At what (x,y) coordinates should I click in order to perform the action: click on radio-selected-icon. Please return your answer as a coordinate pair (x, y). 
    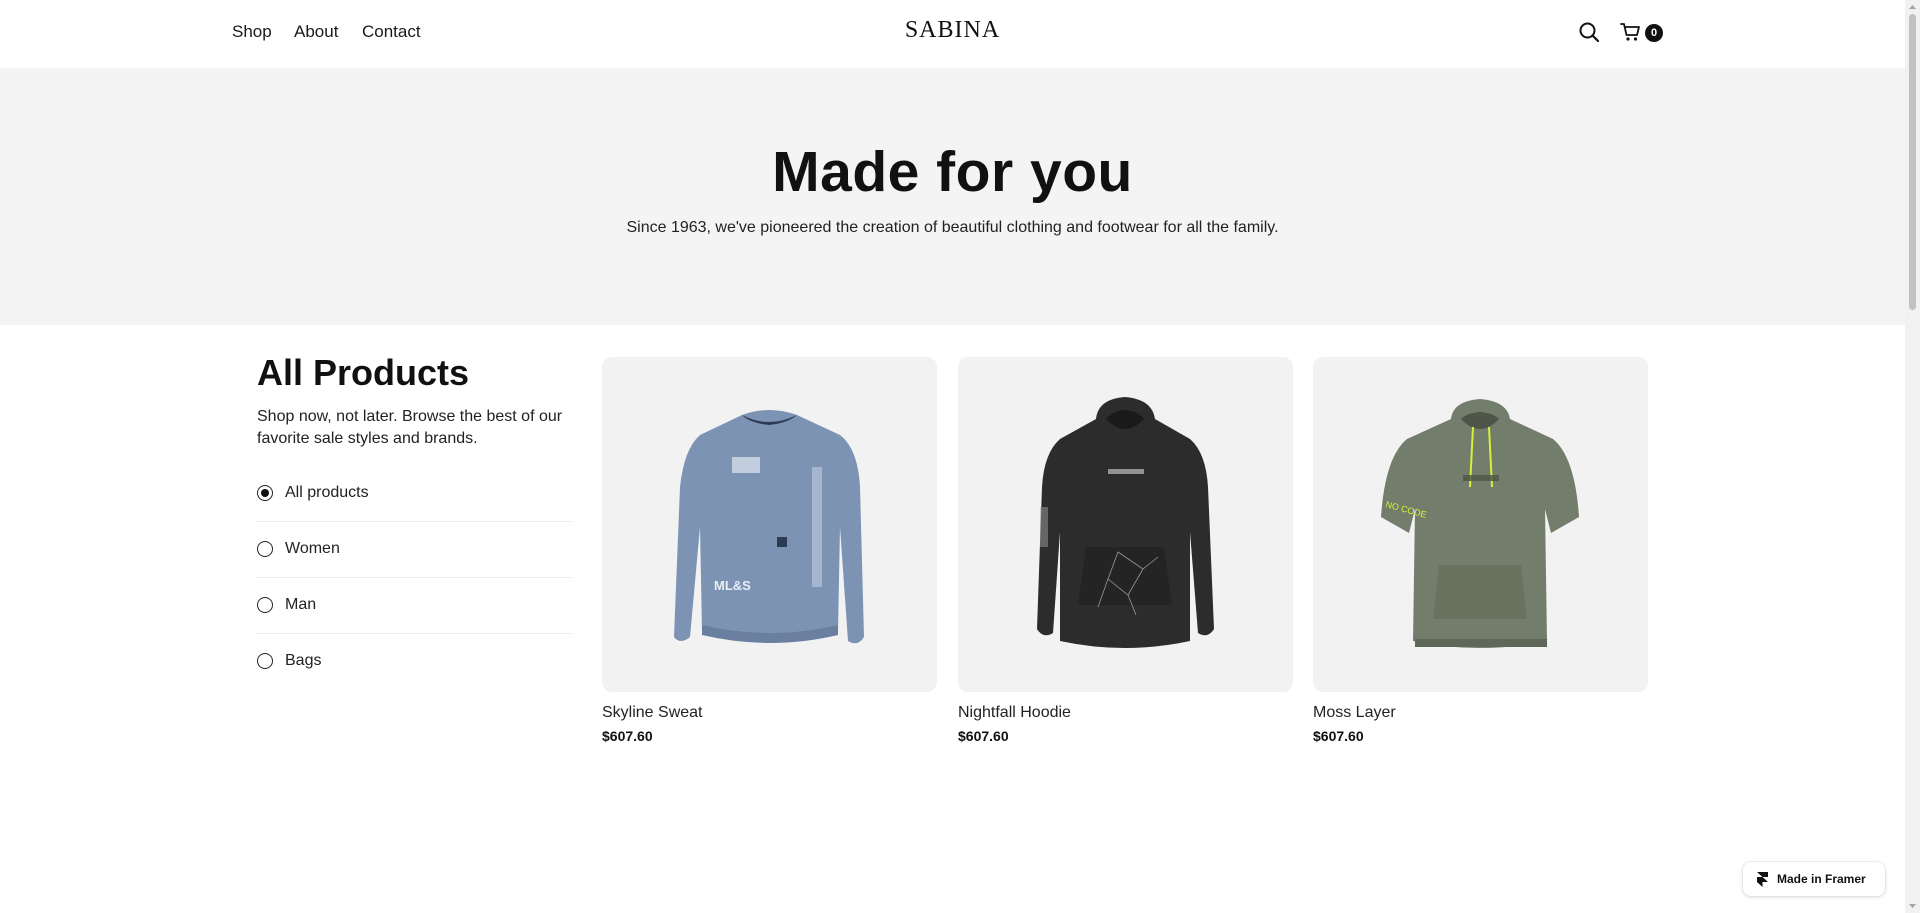
    Looking at the image, I should click on (265, 493).